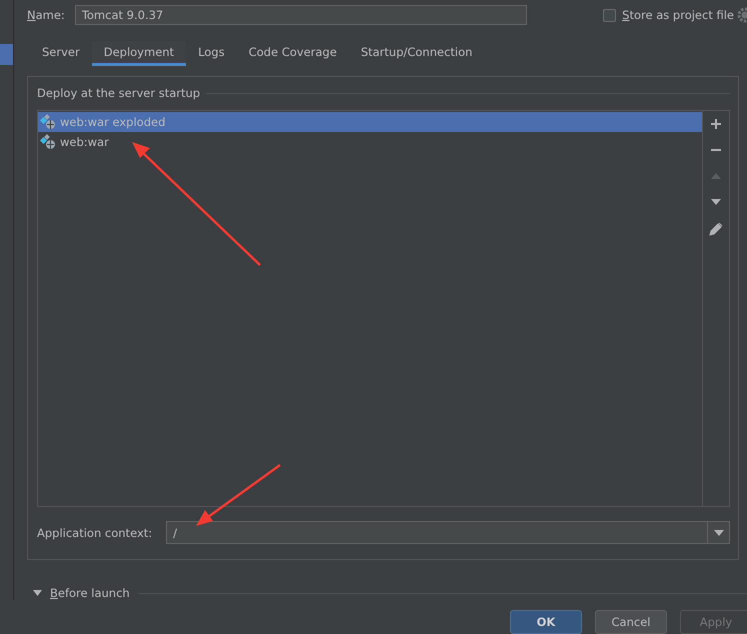  I want to click on context-label: Application context:, so click(94, 533).